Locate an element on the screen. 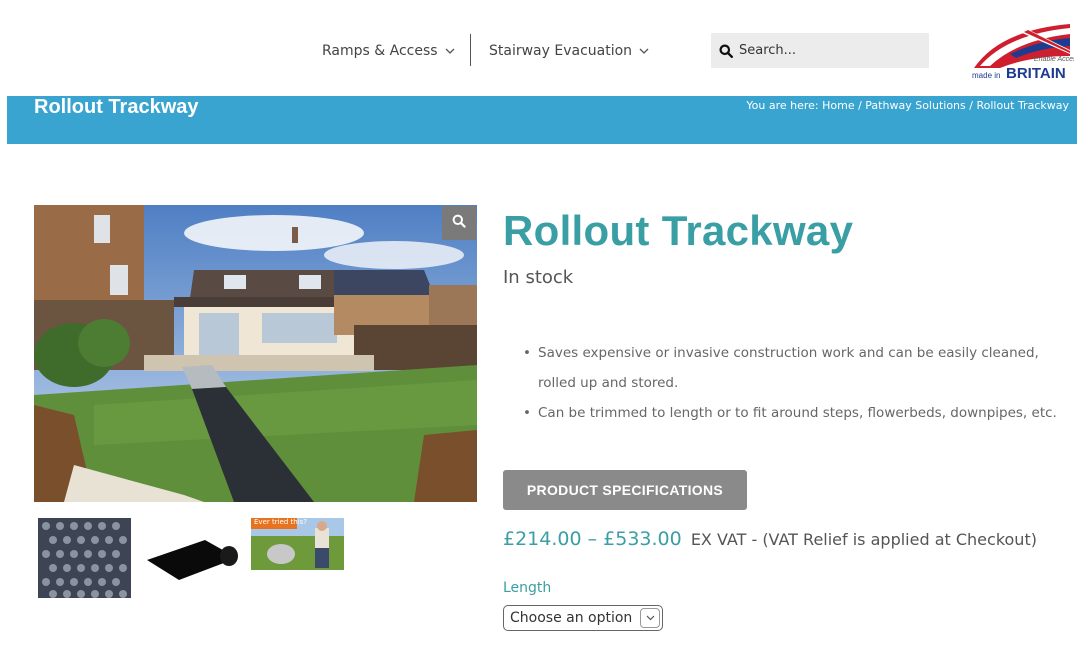  price-range: £214.00 – £533.00 is located at coordinates (592, 539).